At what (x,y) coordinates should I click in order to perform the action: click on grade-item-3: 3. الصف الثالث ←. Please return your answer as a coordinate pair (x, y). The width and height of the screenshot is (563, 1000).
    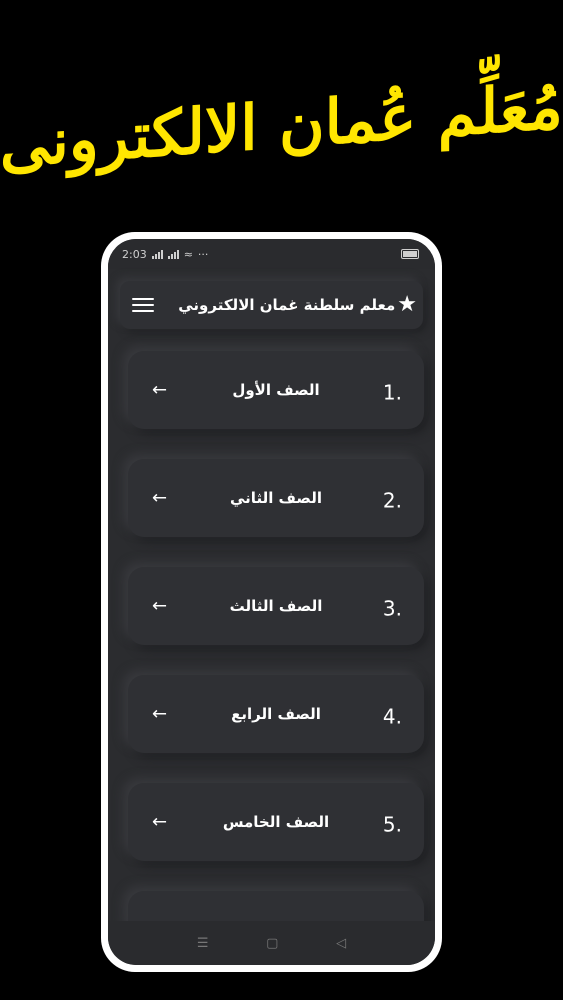
    Looking at the image, I should click on (276, 606).